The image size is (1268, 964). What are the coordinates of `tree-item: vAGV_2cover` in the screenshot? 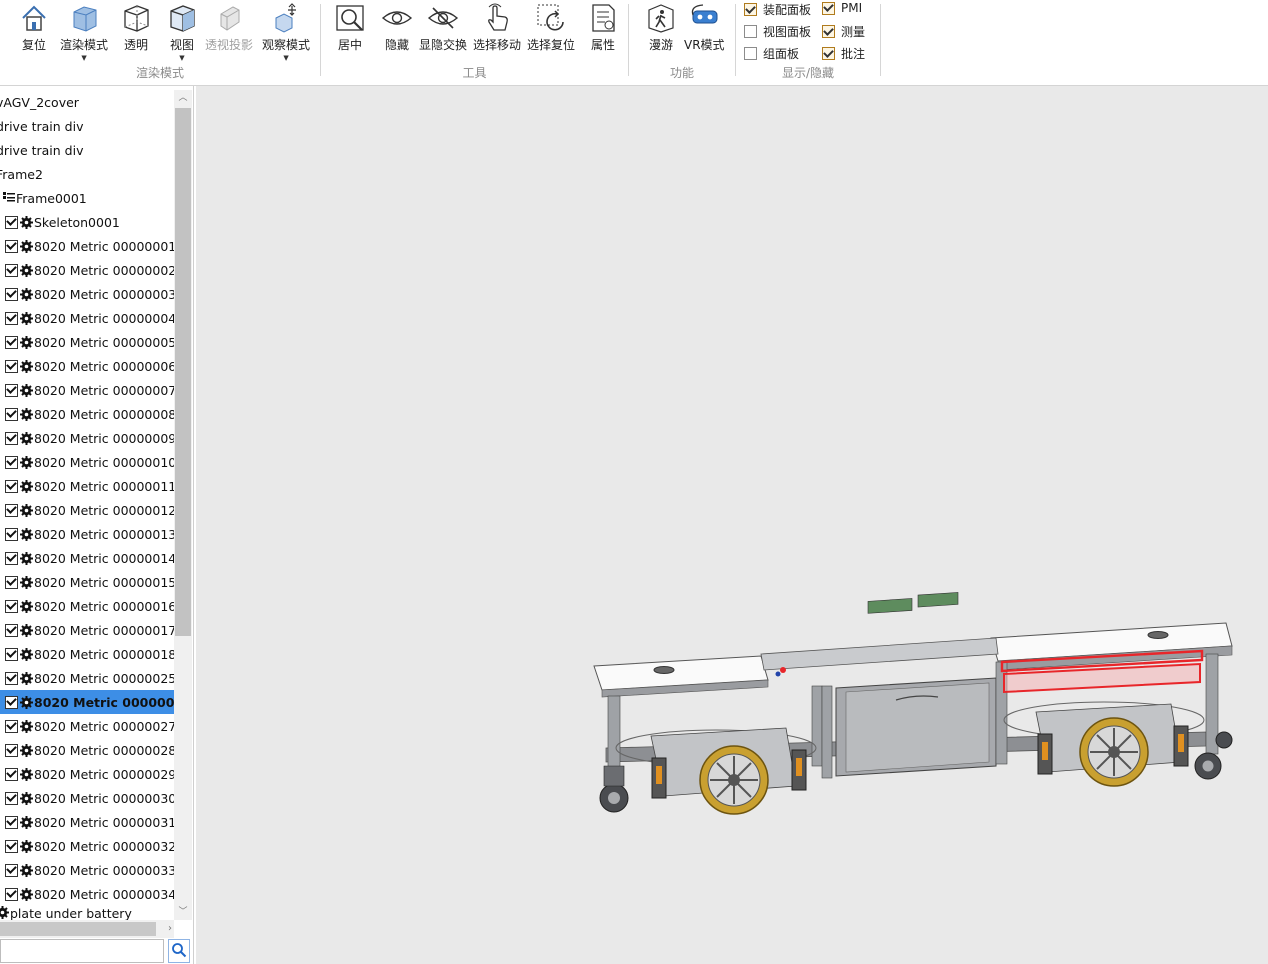 It's located at (87, 102).